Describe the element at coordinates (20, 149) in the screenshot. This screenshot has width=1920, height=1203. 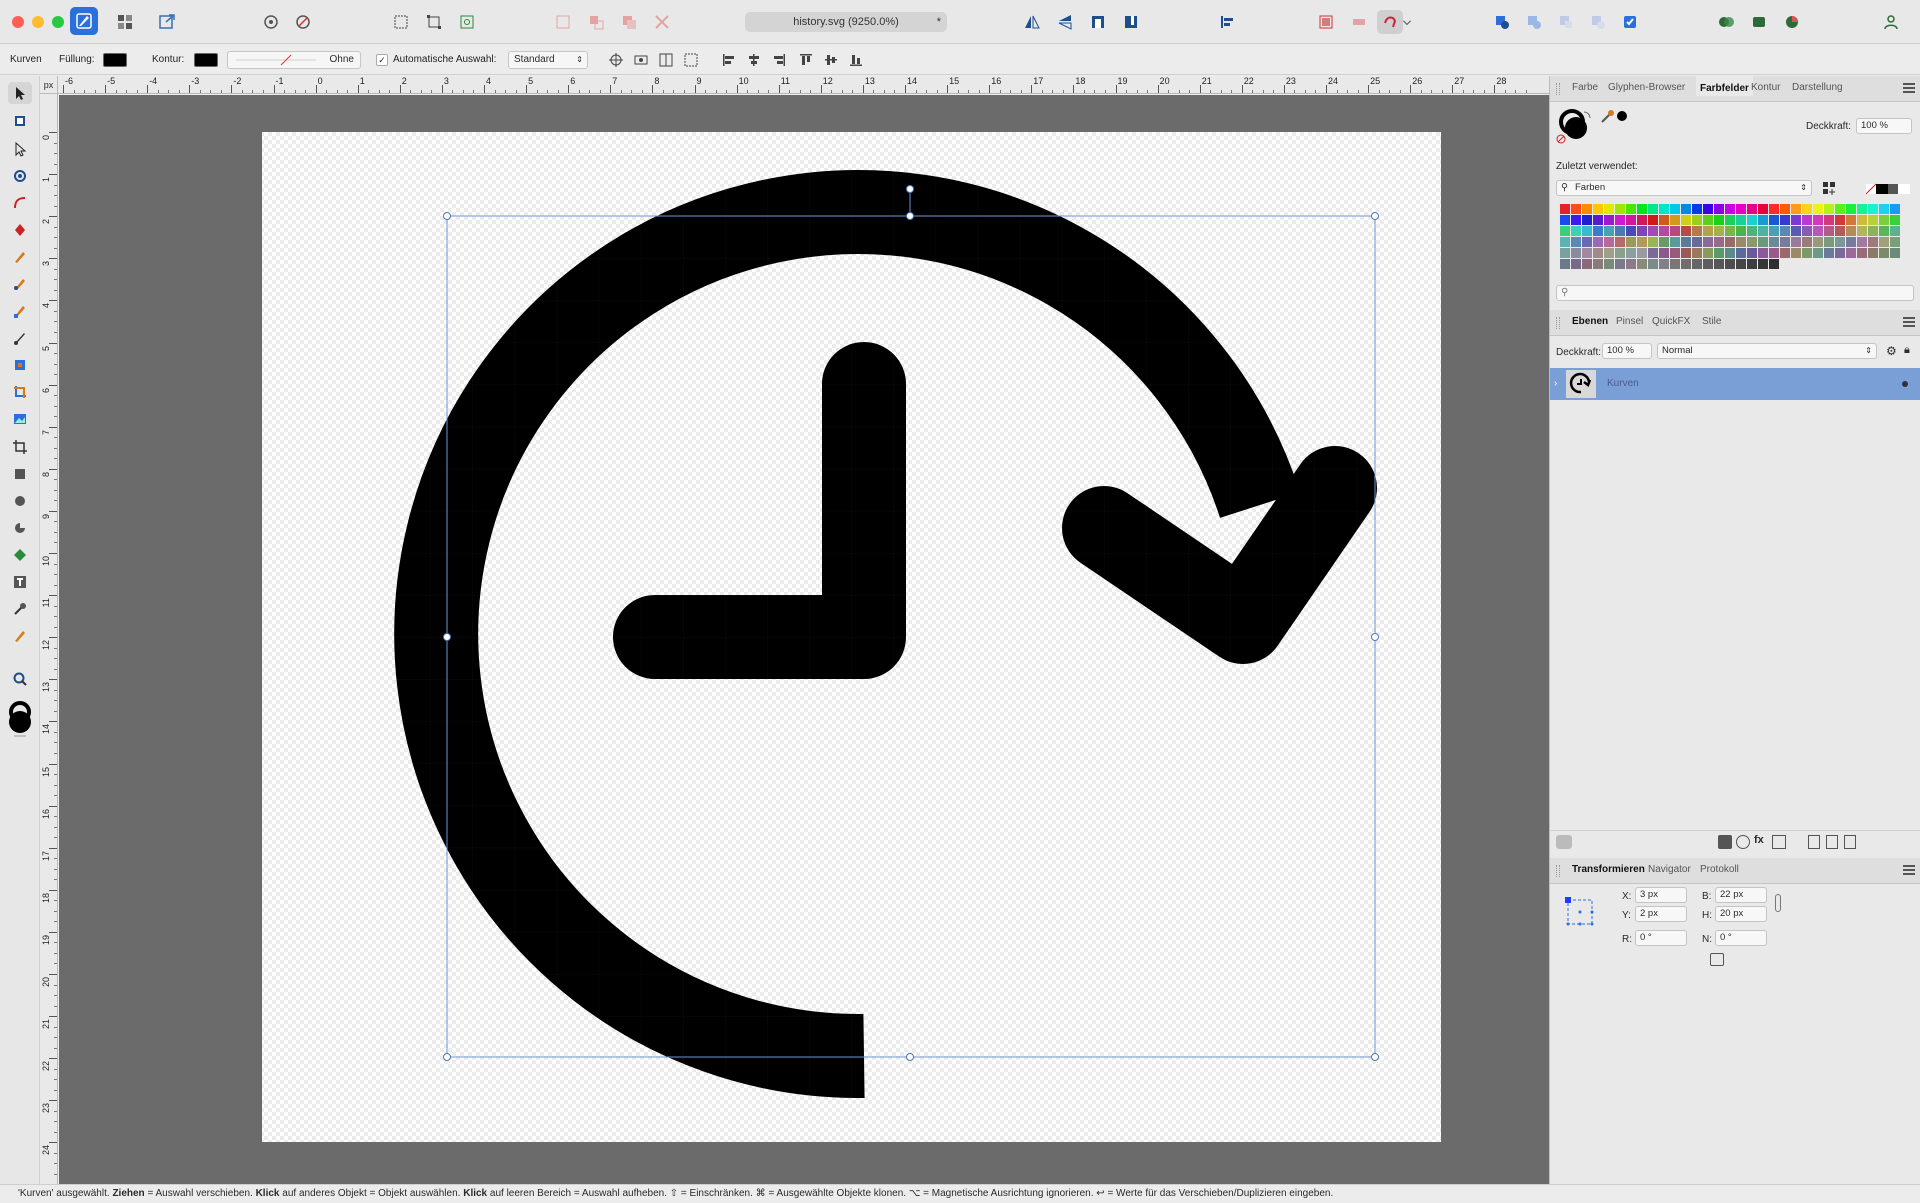
I see `node-tool-icon` at that location.